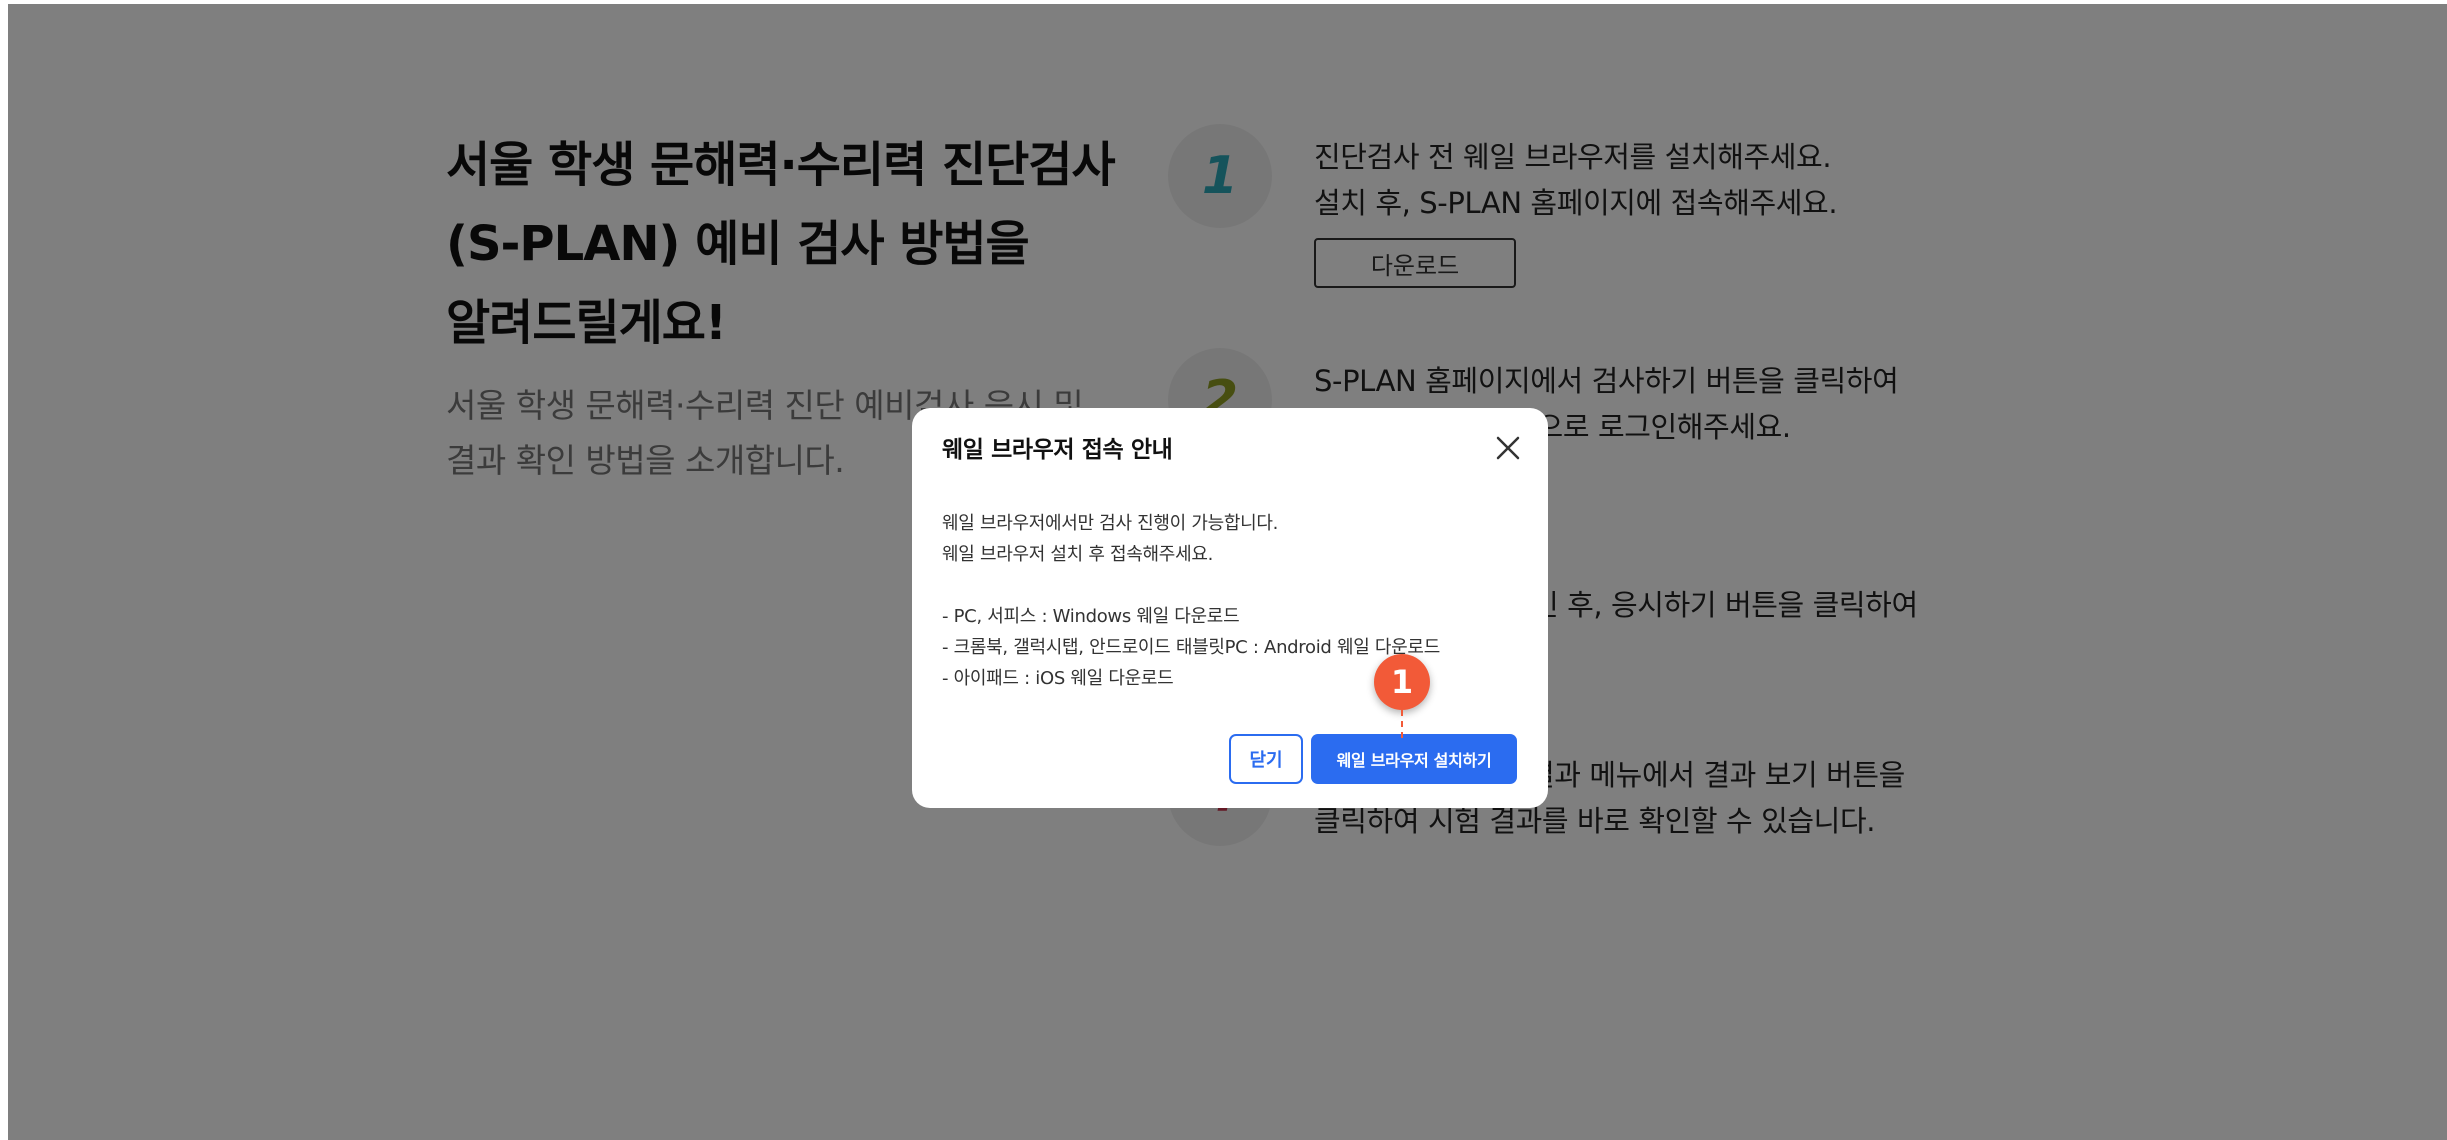 The image size is (2447, 1140). I want to click on close-button: 닫기, so click(1266, 759).